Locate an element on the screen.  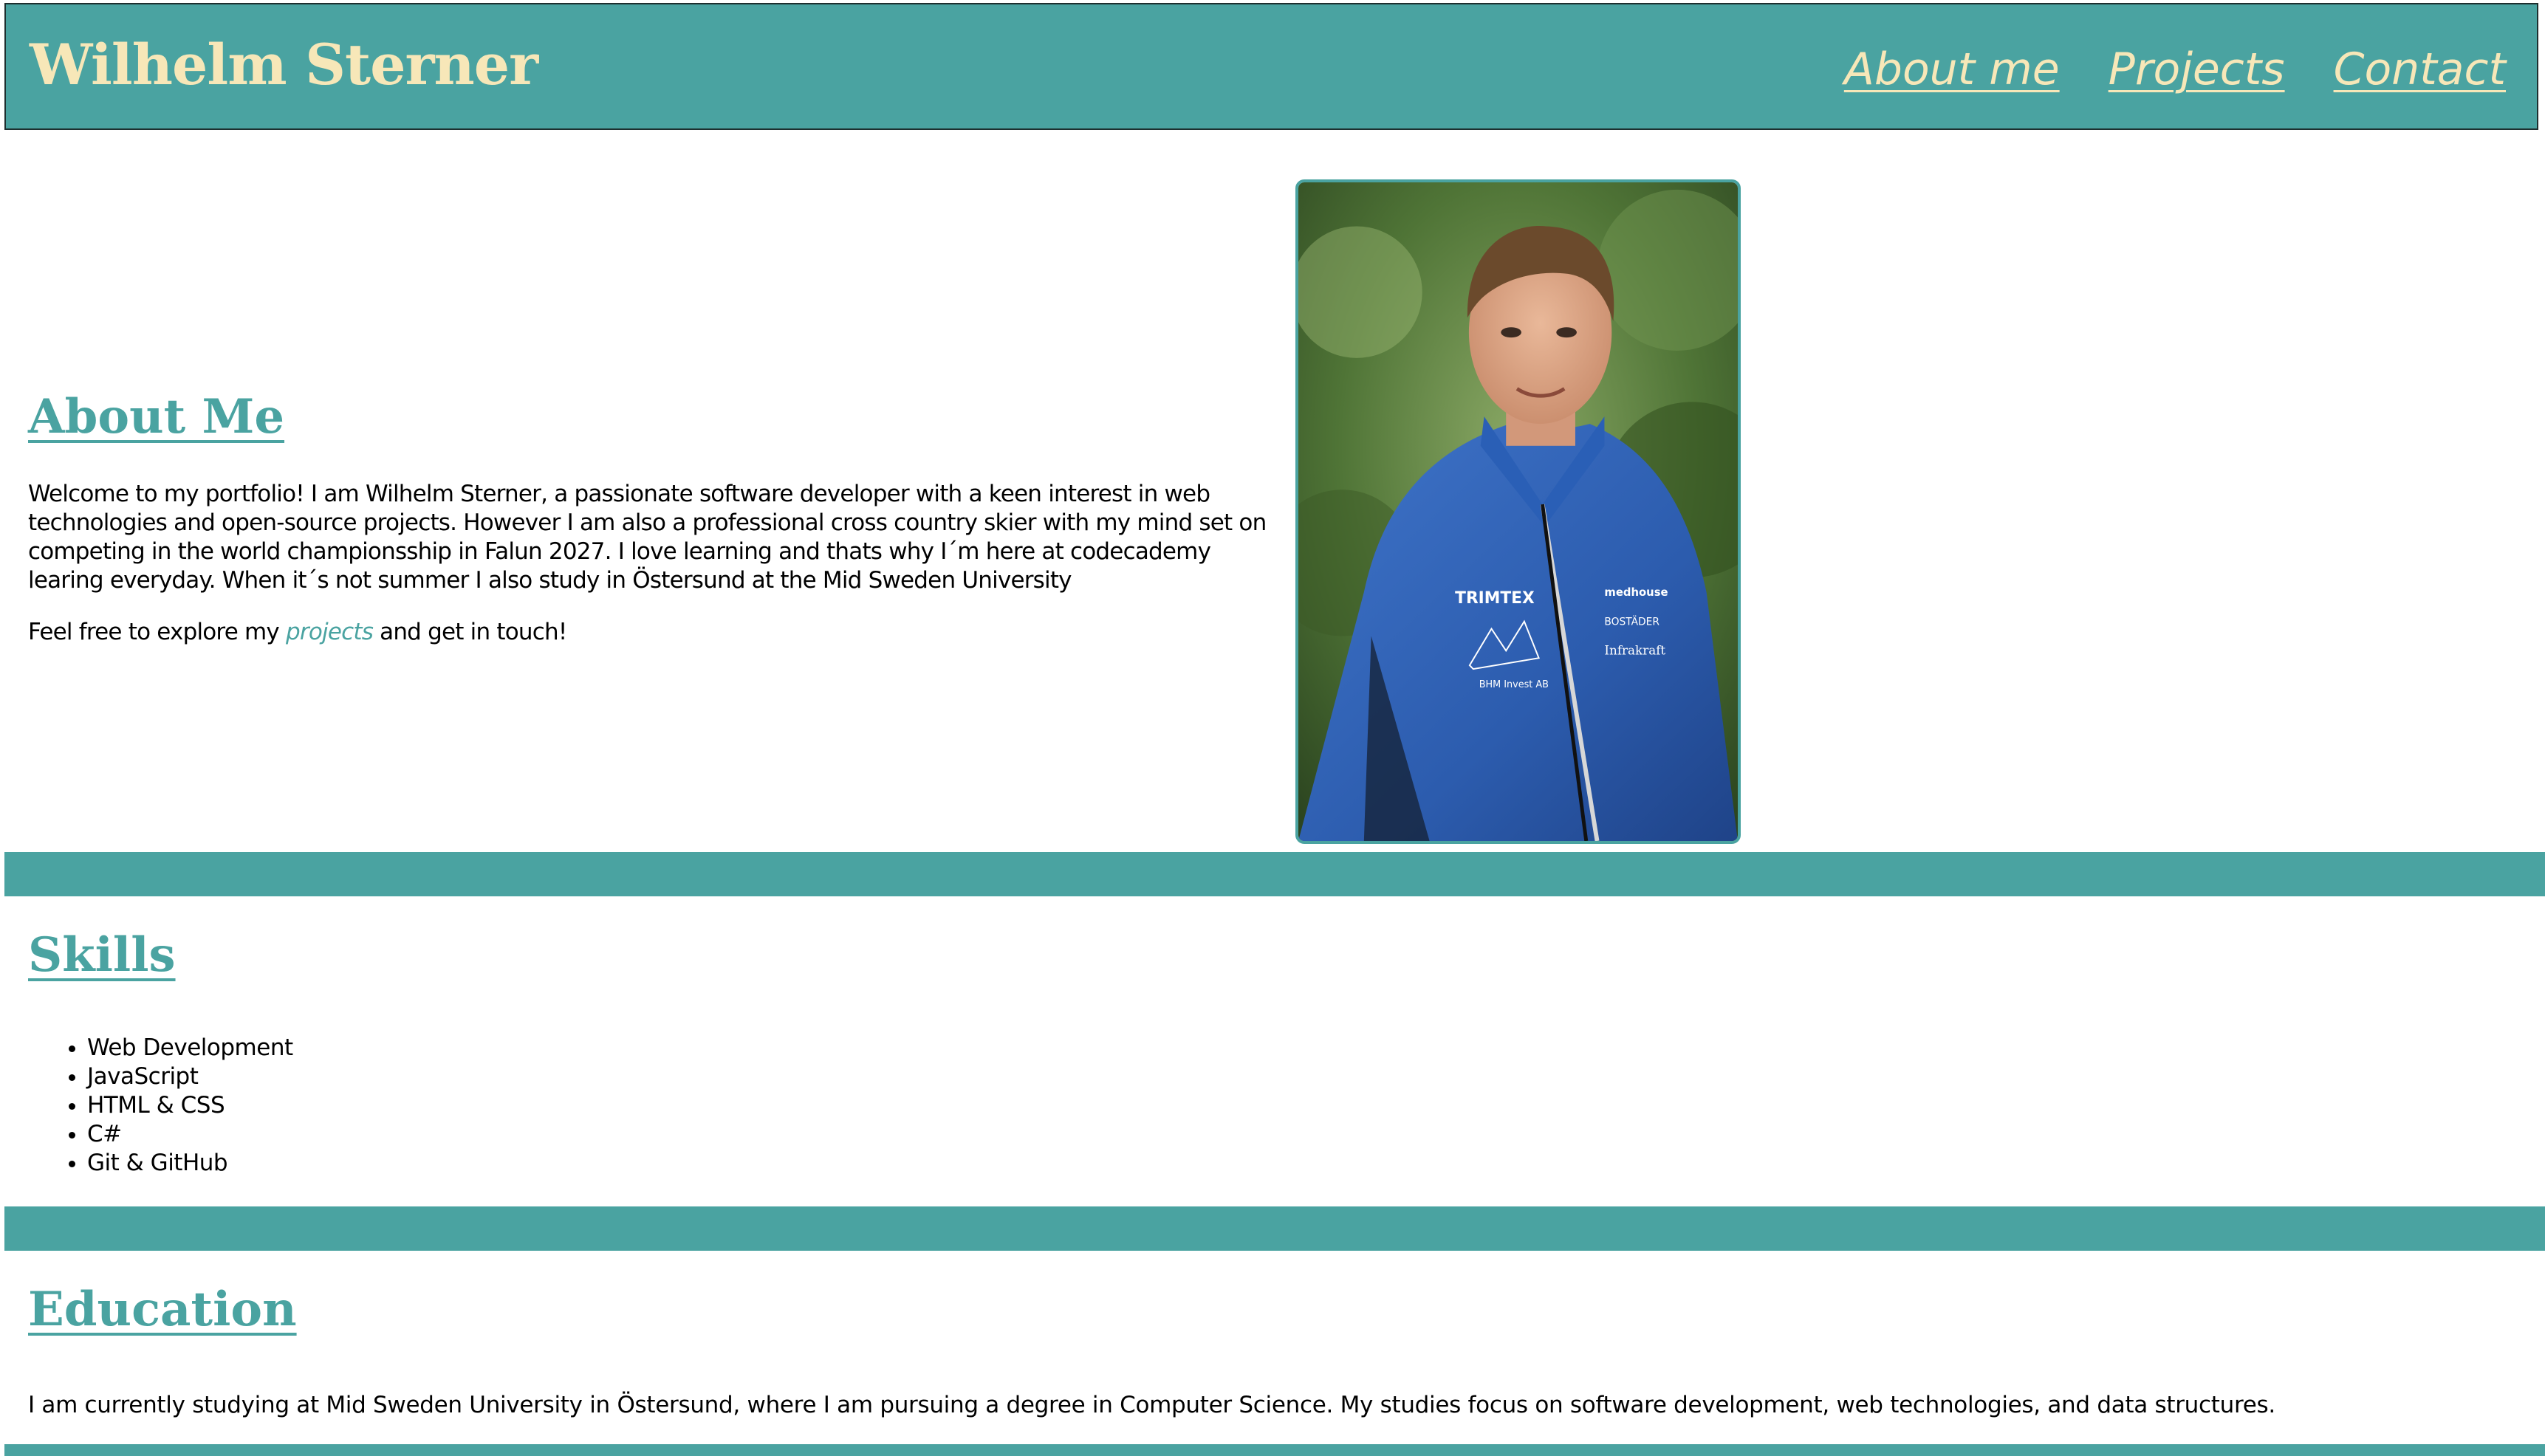
jacket-text-medhouse: medhouse is located at coordinates (1636, 593).